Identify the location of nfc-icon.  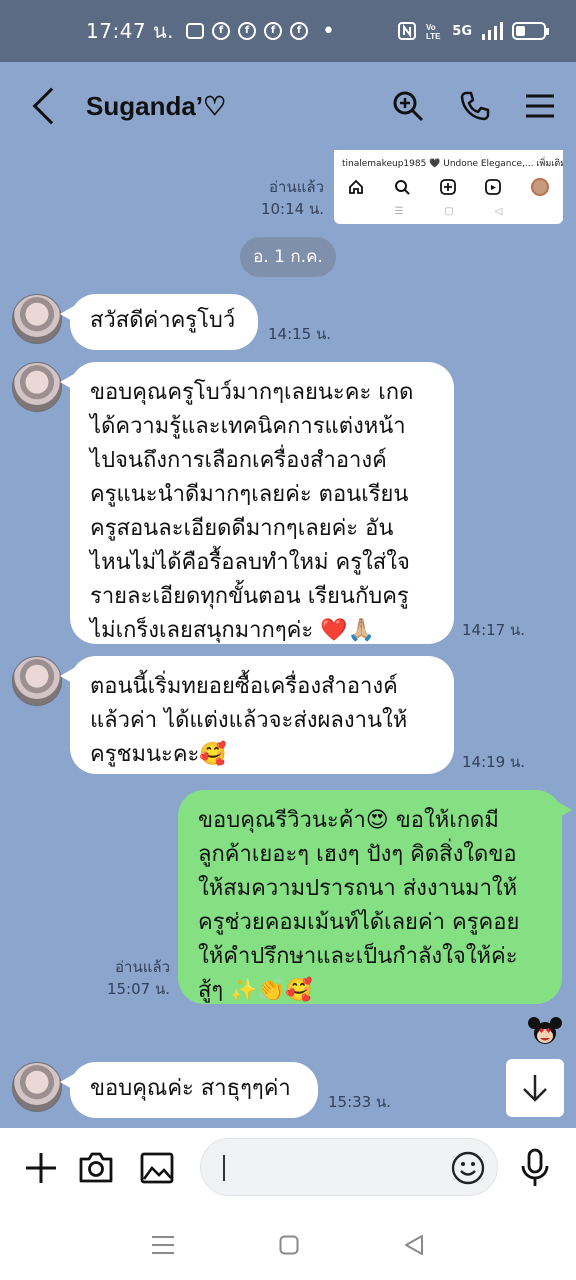
(407, 31).